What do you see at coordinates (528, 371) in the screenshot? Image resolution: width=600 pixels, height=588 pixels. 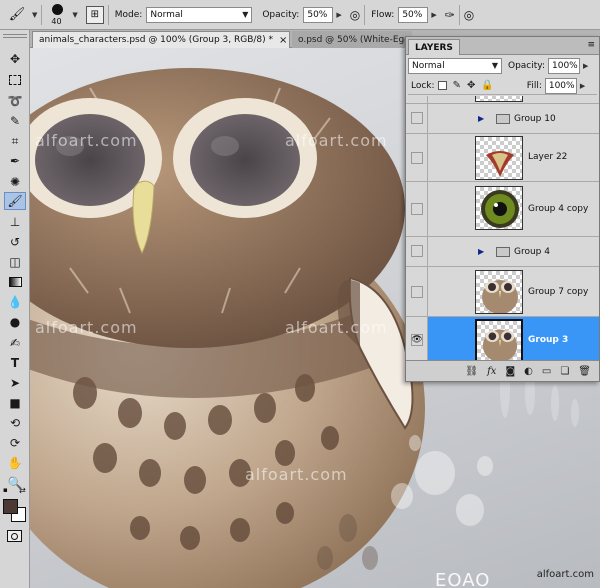 I see `adjustment-layer-icon: ◐` at bounding box center [528, 371].